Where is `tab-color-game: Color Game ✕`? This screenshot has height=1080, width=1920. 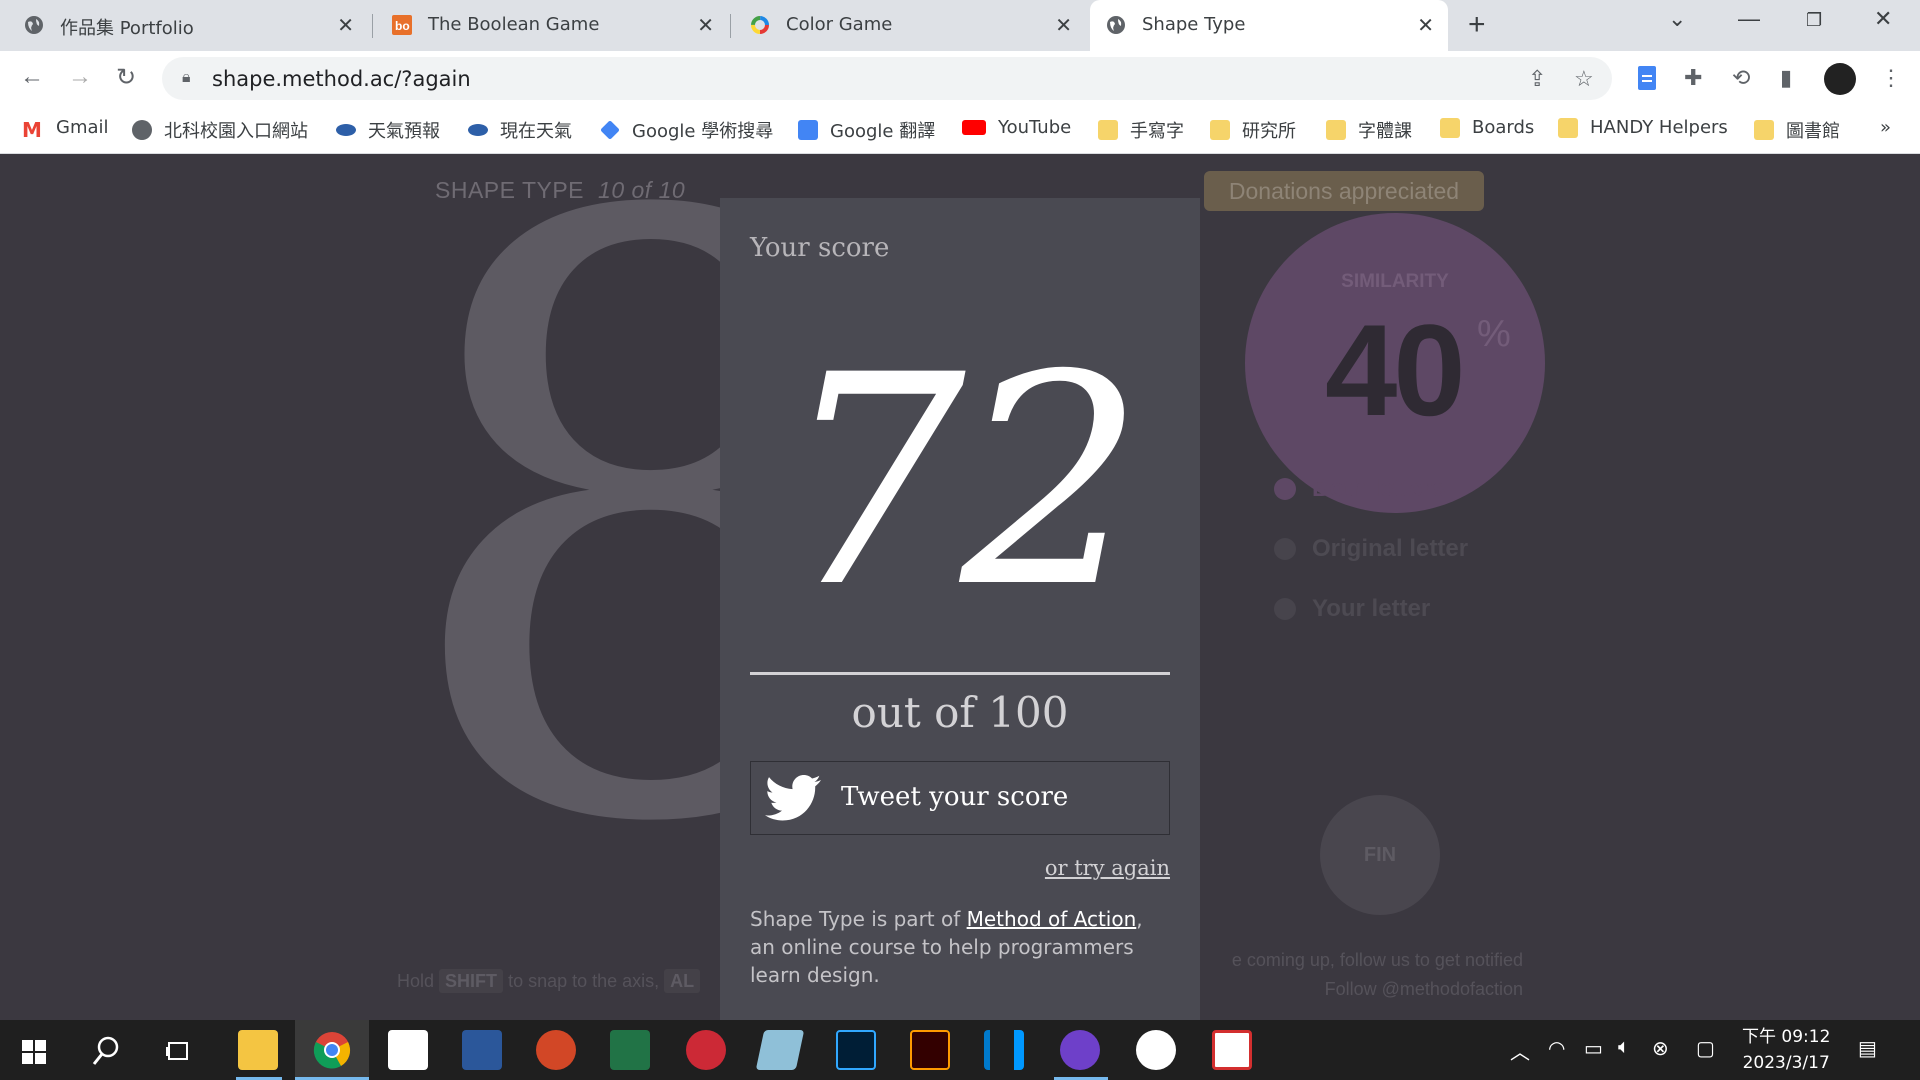 tab-color-game: Color Game ✕ is located at coordinates (910, 25).